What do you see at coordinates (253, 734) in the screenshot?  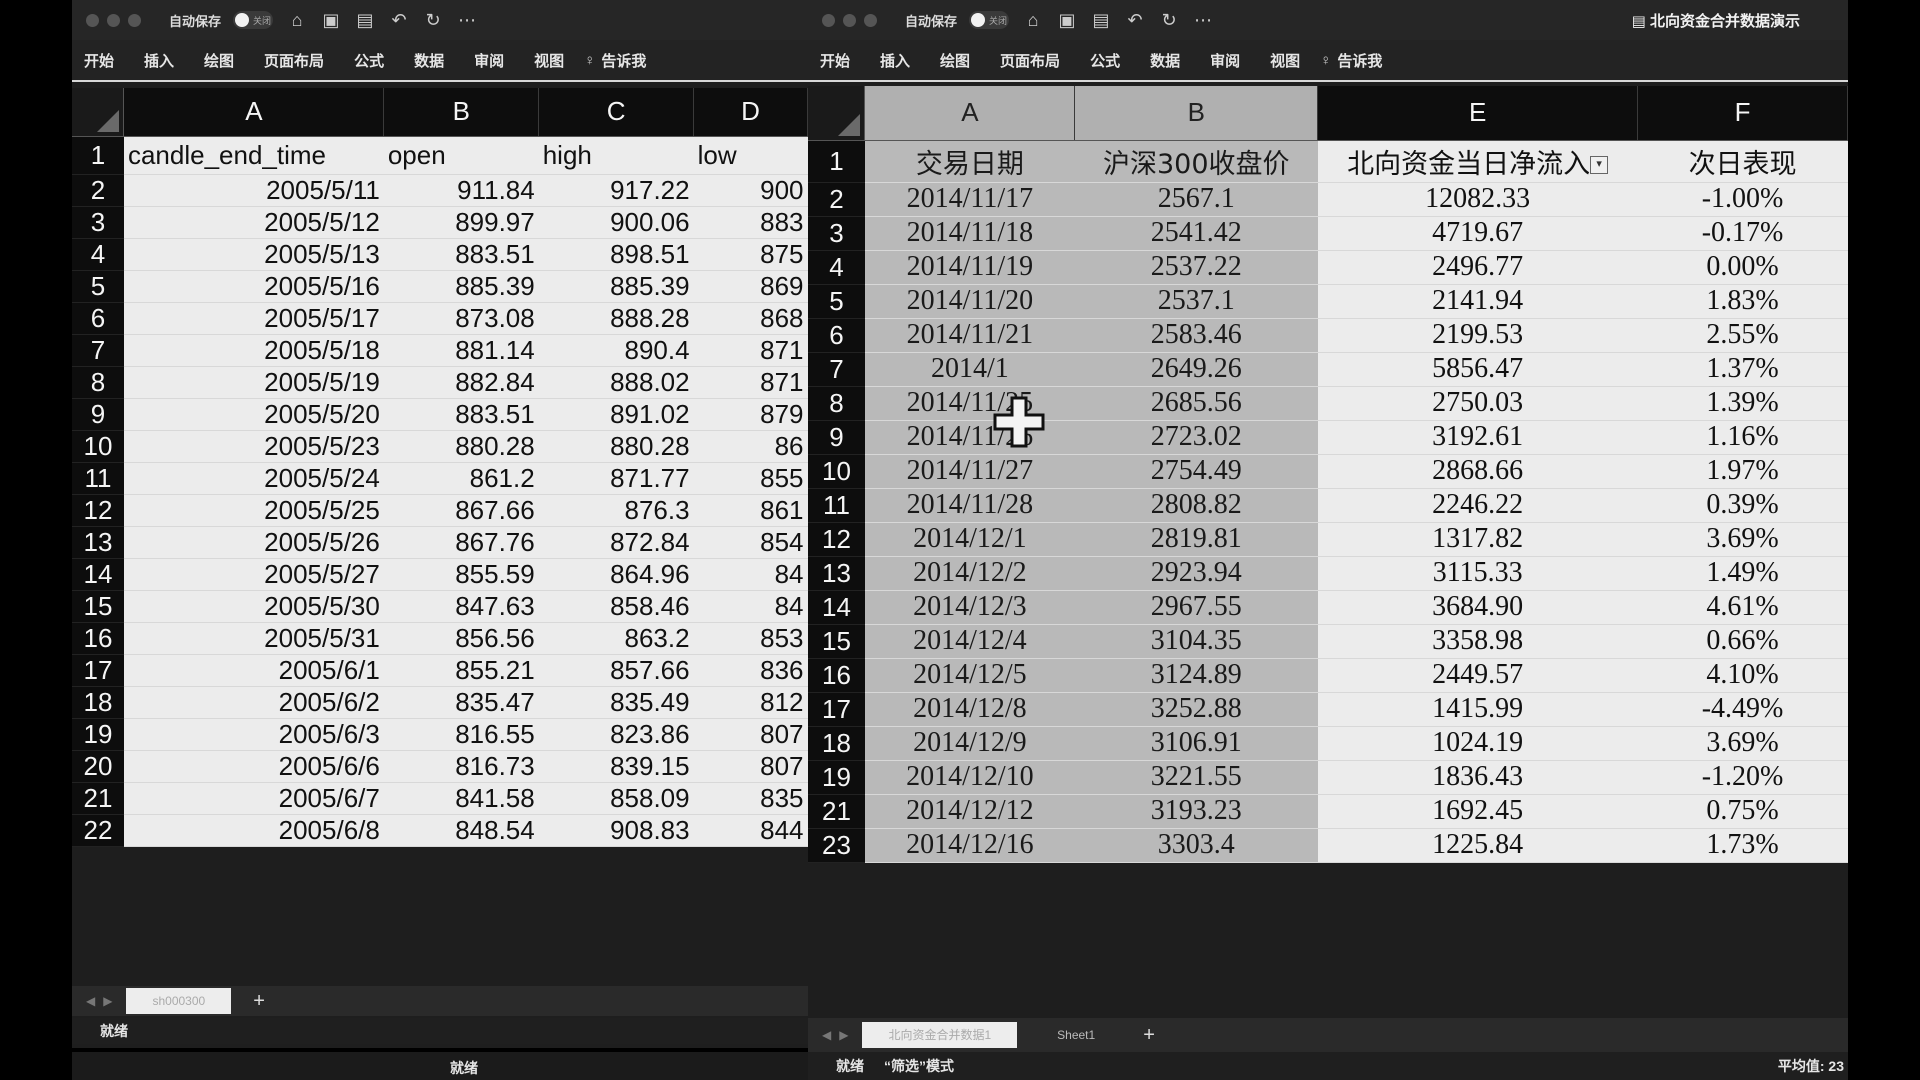 I see `table-cell: 2005/6/3` at bounding box center [253, 734].